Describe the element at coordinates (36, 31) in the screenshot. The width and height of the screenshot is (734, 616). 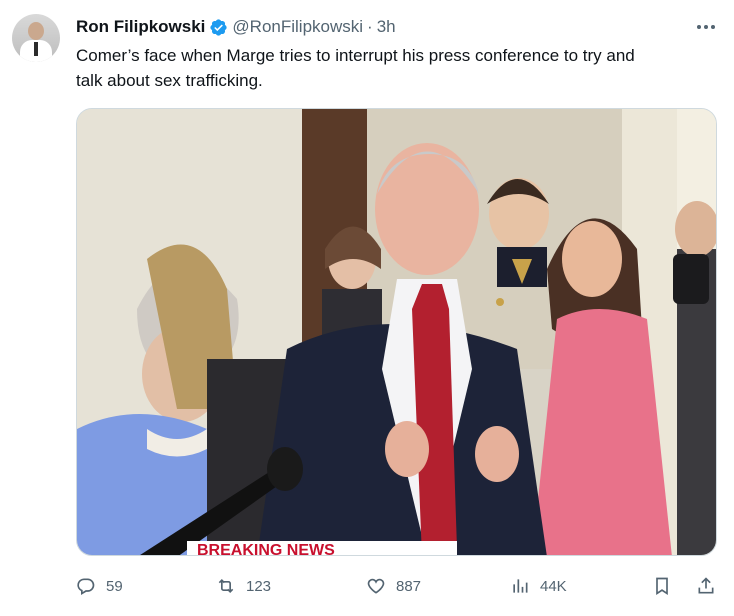
I see `avatar-head` at that location.